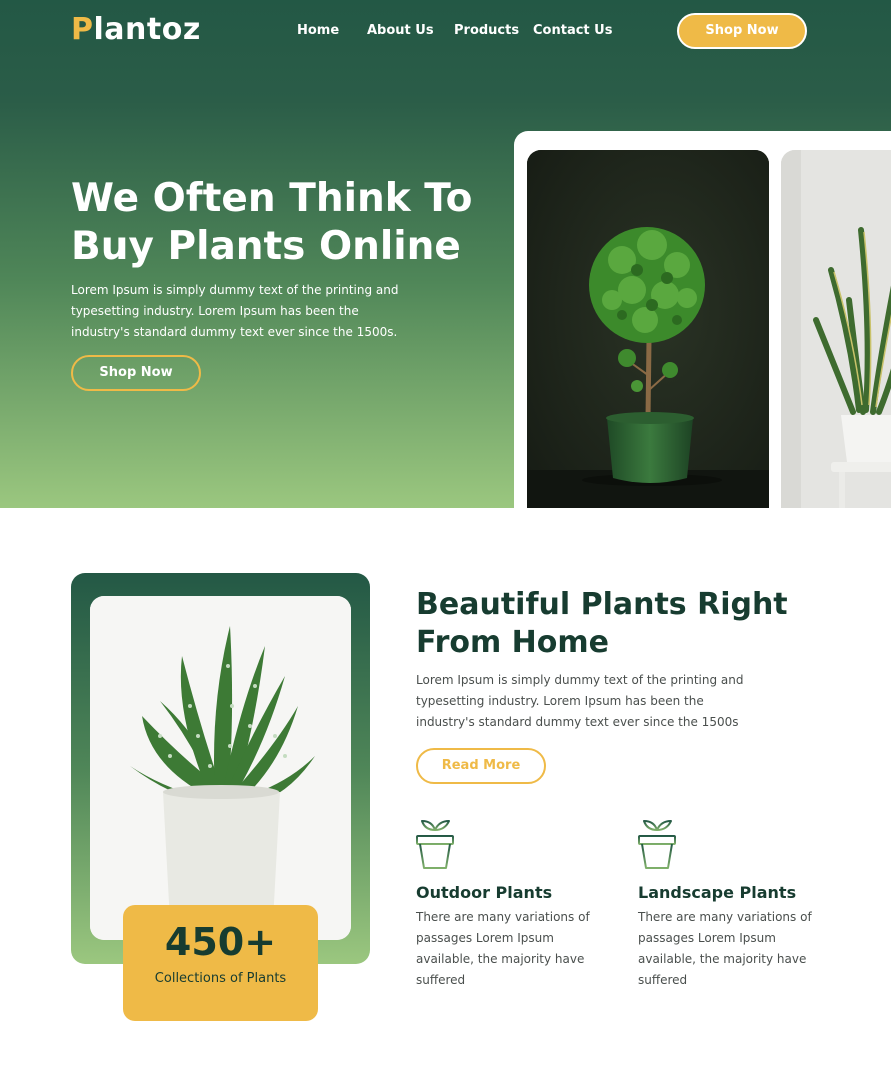 The height and width of the screenshot is (1080, 891). What do you see at coordinates (486, 30) in the screenshot?
I see `nav-products: Products` at bounding box center [486, 30].